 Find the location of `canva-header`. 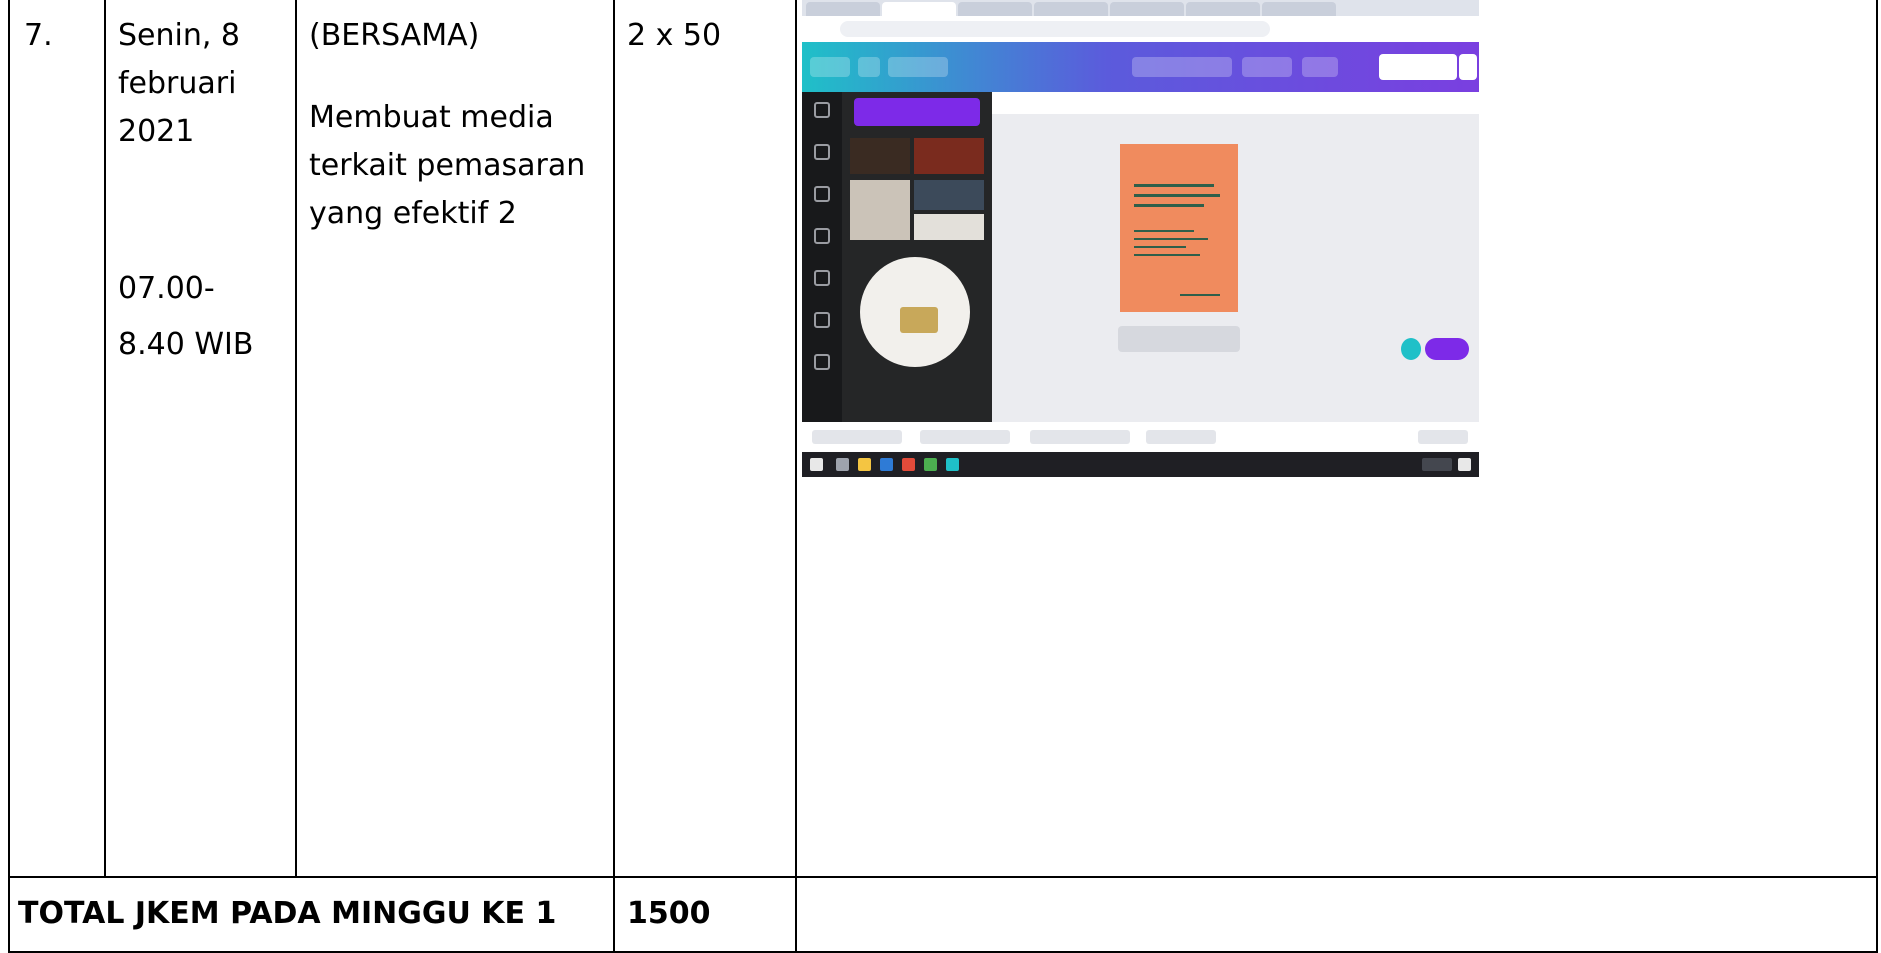

canva-header is located at coordinates (1140, 67).